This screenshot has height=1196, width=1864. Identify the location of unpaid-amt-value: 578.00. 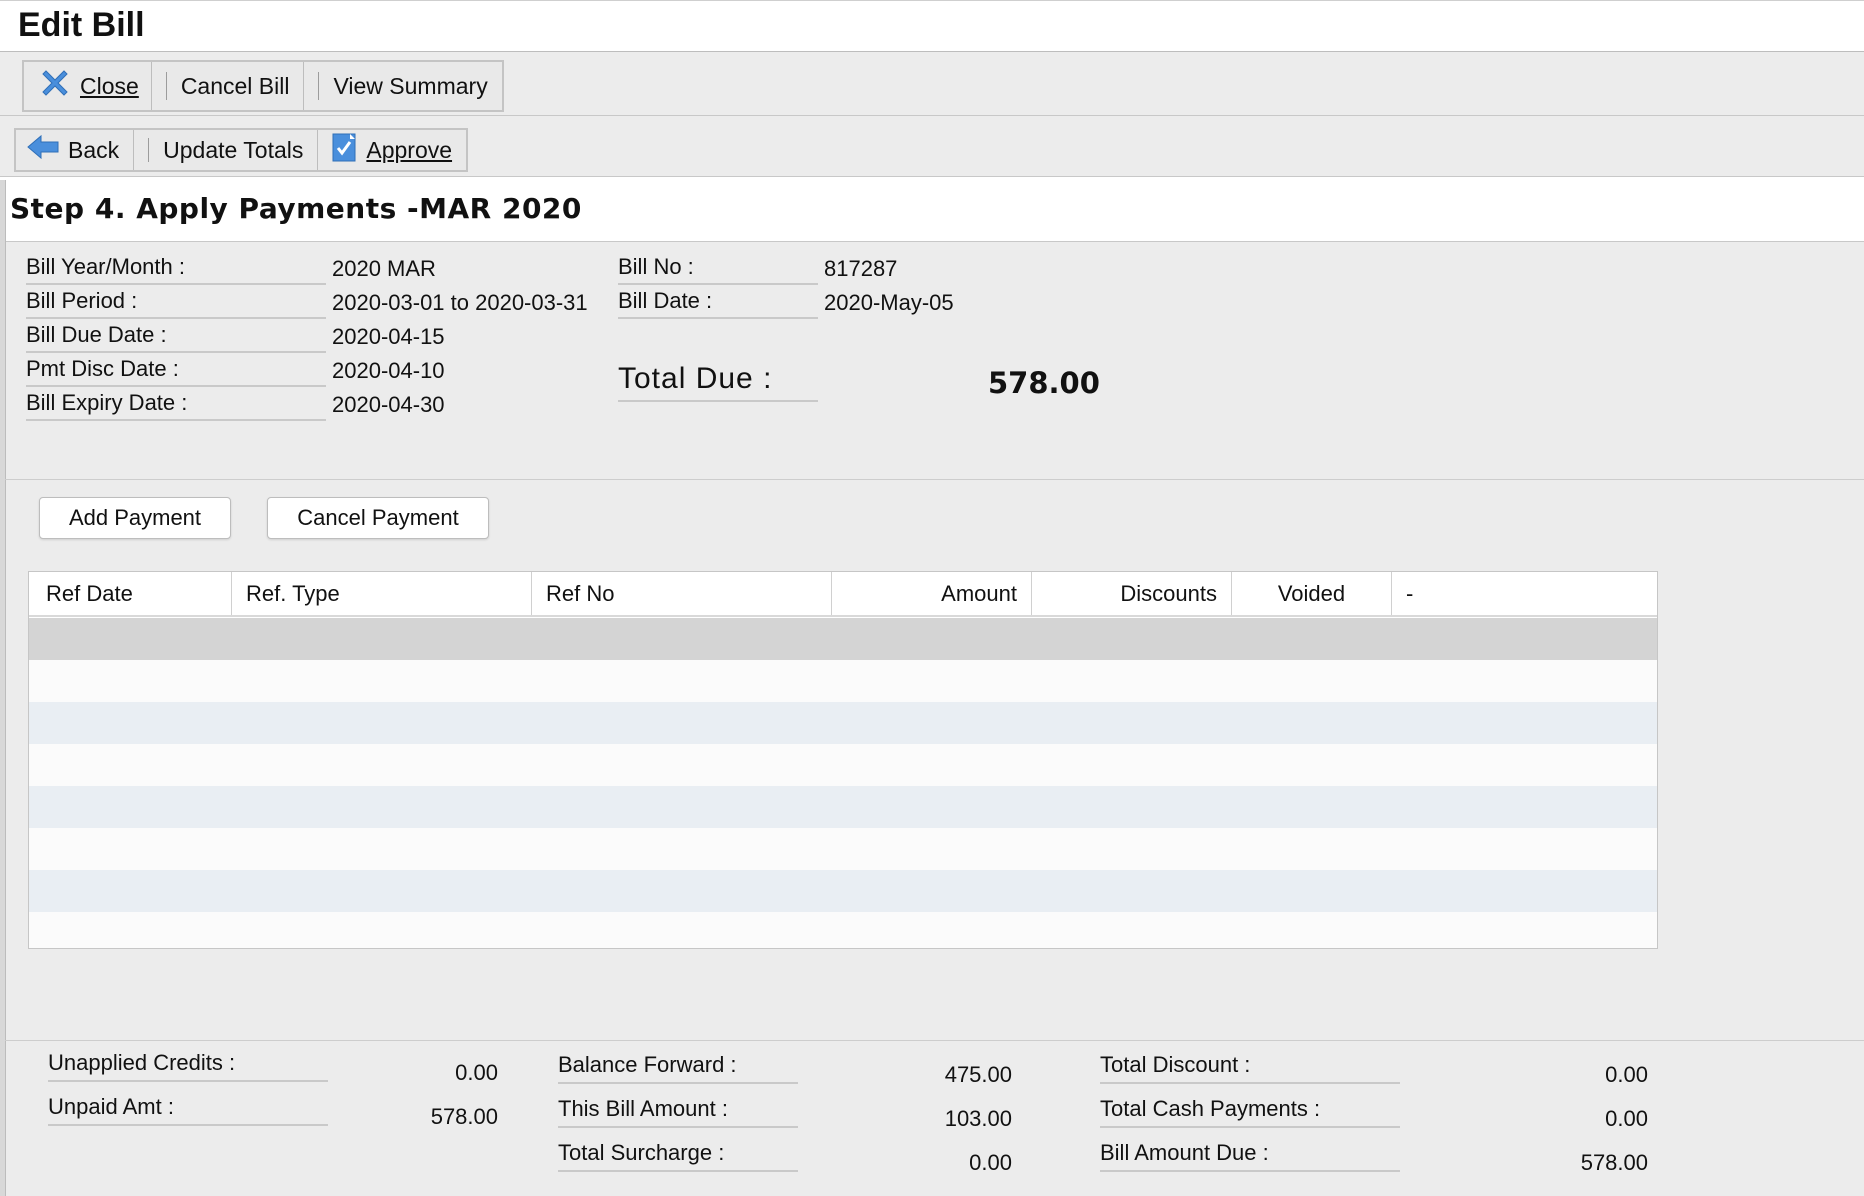
(464, 1116).